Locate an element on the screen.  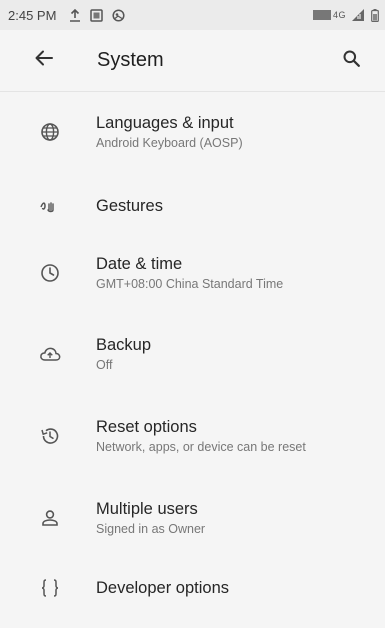
gestures-icon is located at coordinates (50, 206).